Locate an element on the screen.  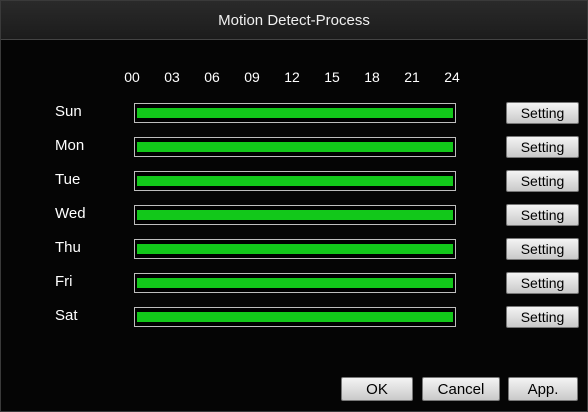
day-label-wed: Wed is located at coordinates (70, 213).